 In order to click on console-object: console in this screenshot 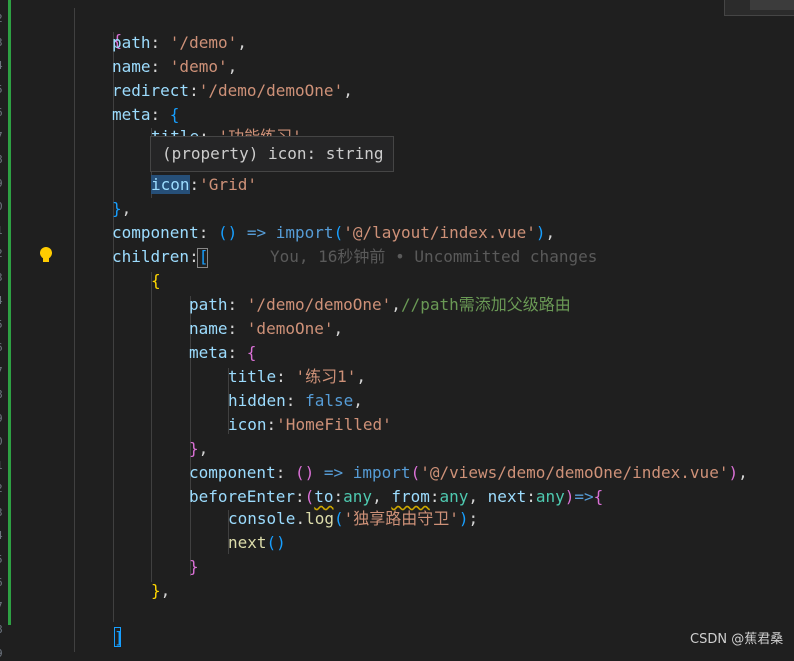, I will do `click(262, 518)`.